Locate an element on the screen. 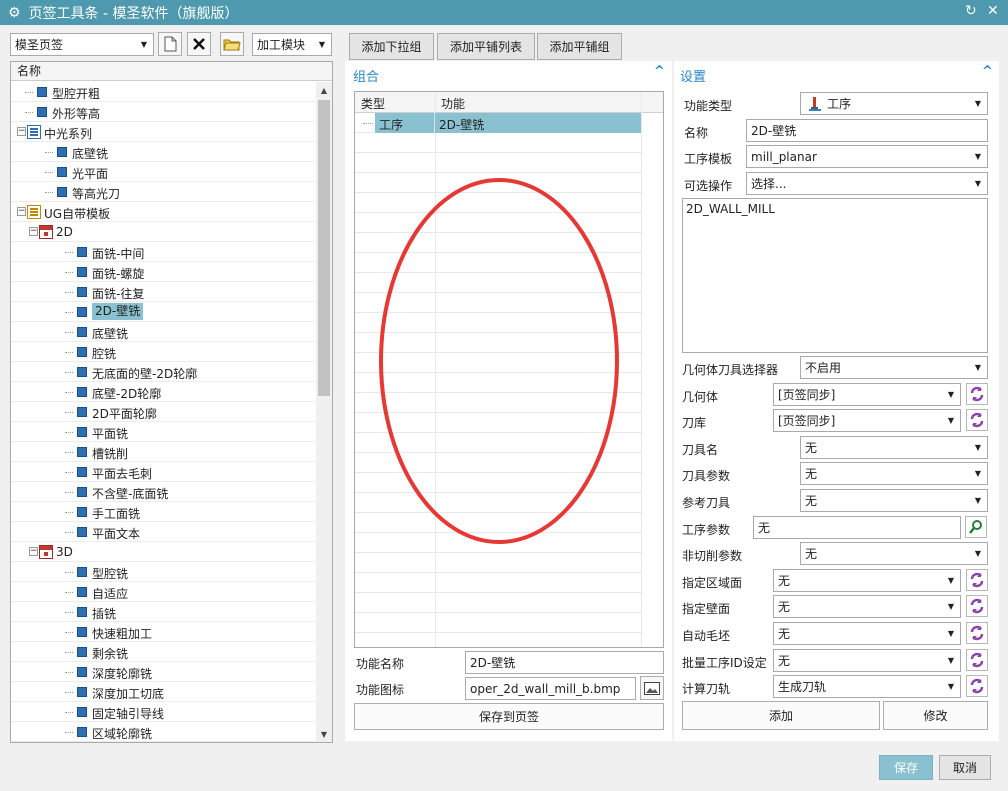  tree-item: 快速粗加工 is located at coordinates (164, 632).